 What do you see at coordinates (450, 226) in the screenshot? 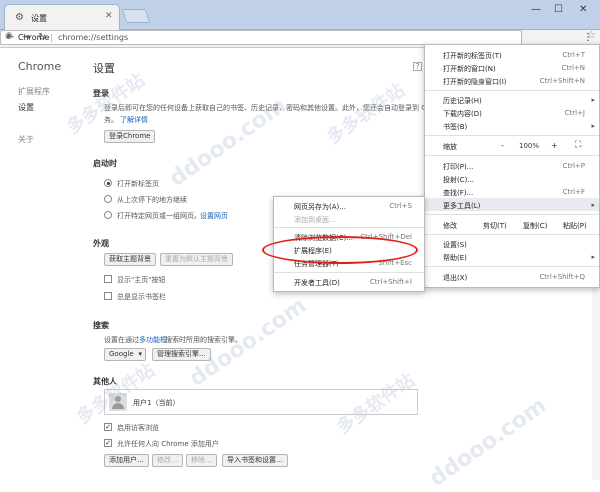
I see `menu-edit-label: 修改` at bounding box center [450, 226].